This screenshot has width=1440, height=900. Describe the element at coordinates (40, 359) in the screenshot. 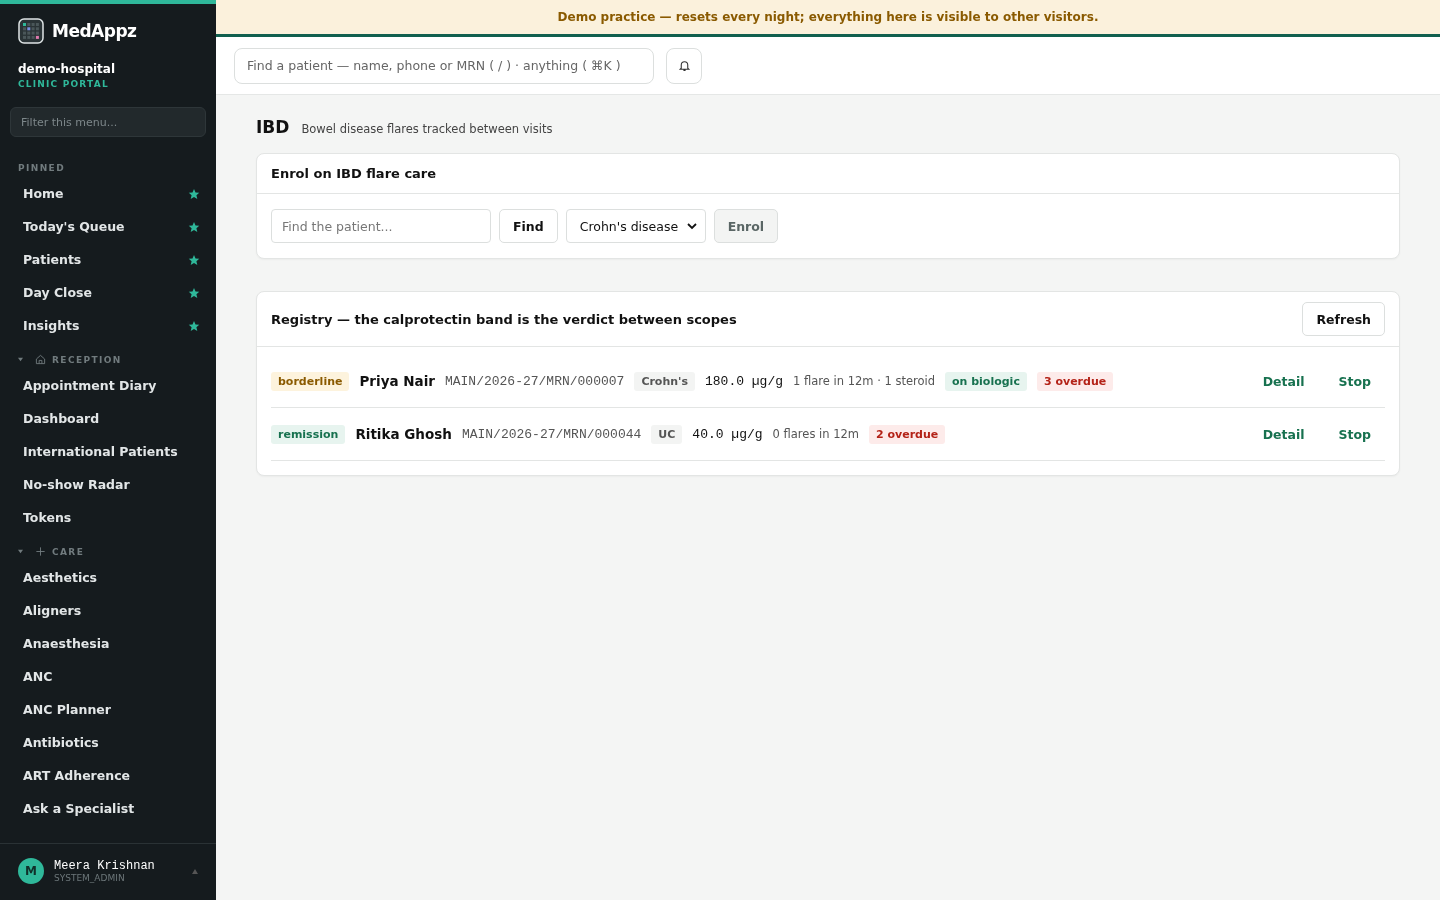

I see `house-icon` at that location.